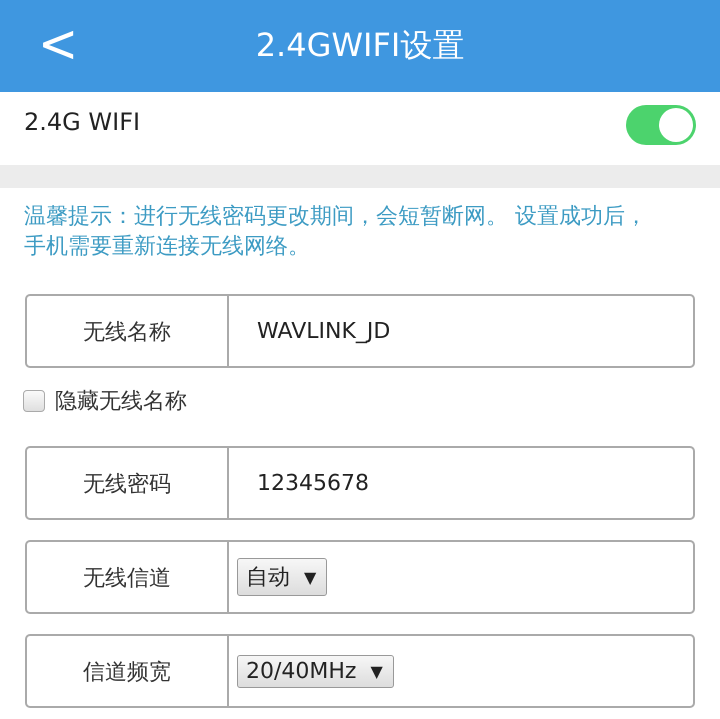 The width and height of the screenshot is (720, 719). Describe the element at coordinates (282, 577) in the screenshot. I see `dropdown: 自动 ▼` at that location.